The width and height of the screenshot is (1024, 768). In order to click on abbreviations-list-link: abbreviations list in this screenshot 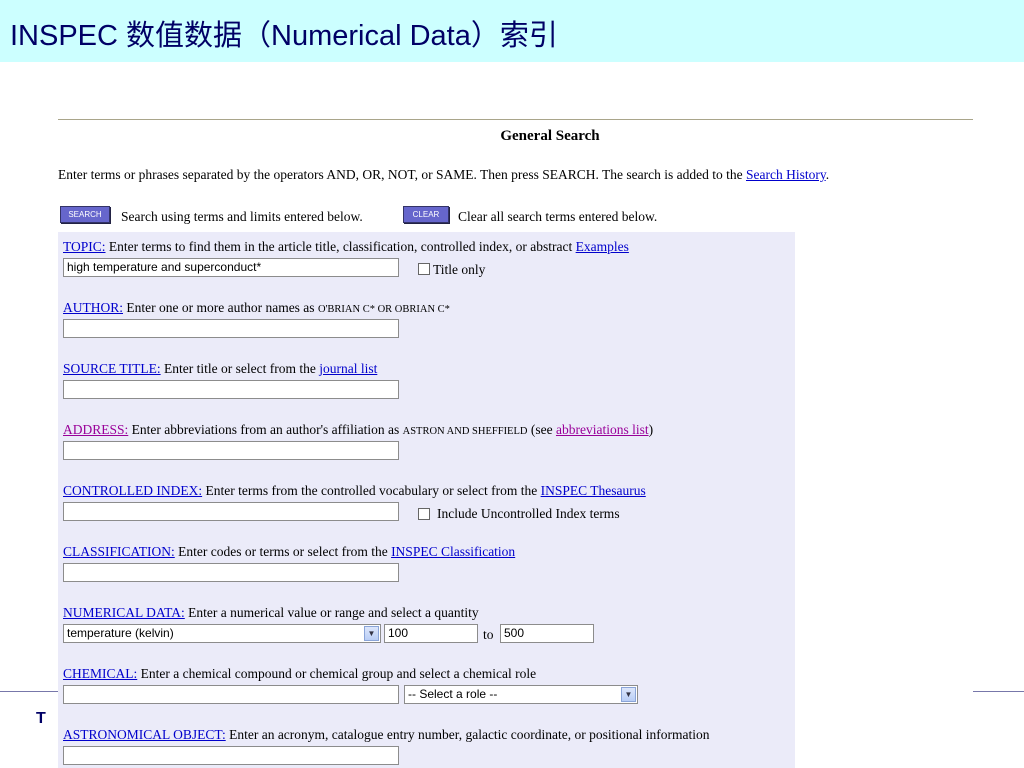, I will do `click(602, 429)`.